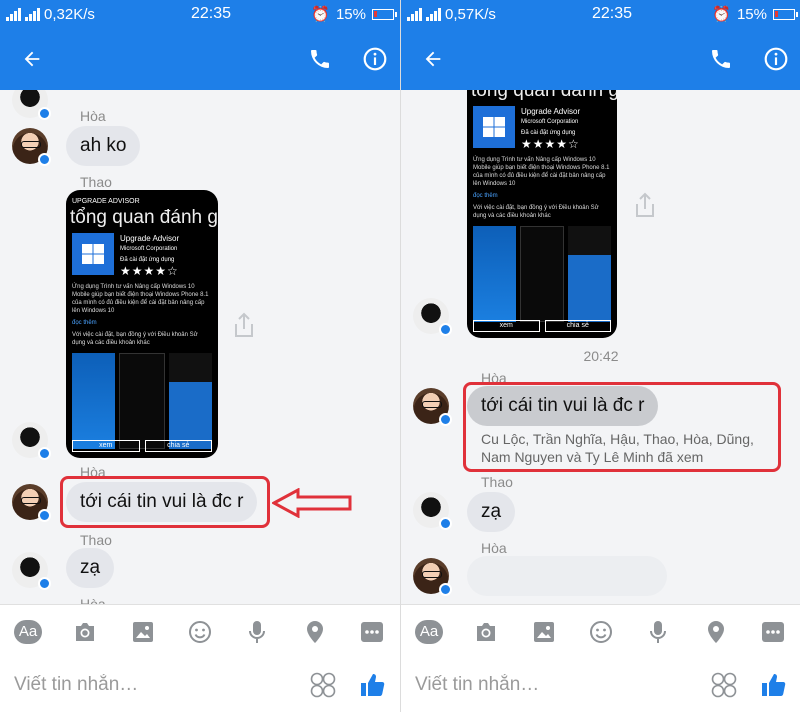 The image size is (800, 712). I want to click on battery-percent: 15%, so click(350, 14).